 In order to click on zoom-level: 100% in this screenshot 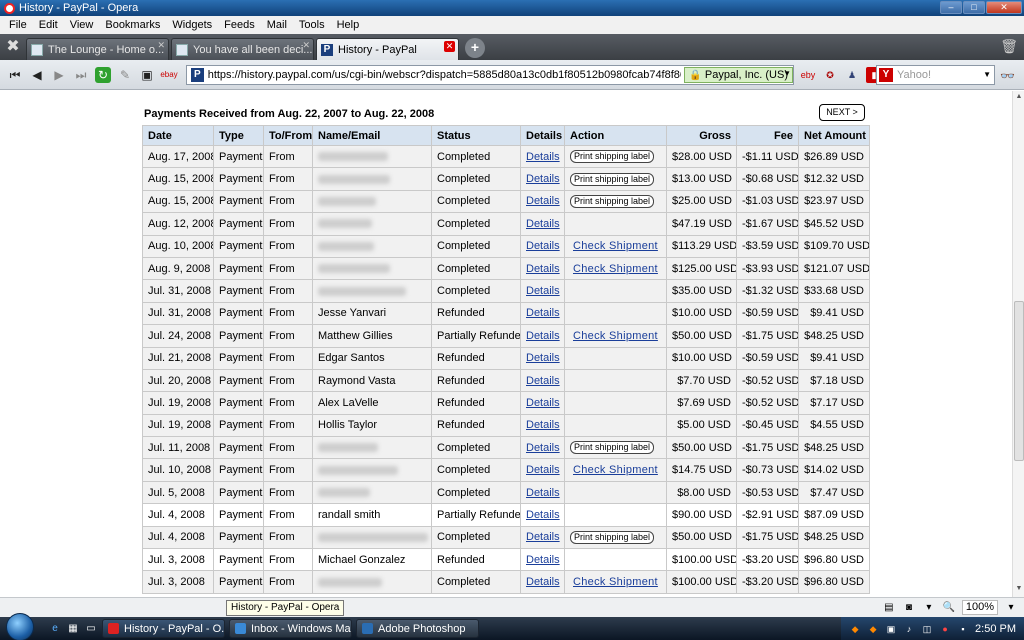, I will do `click(979, 607)`.